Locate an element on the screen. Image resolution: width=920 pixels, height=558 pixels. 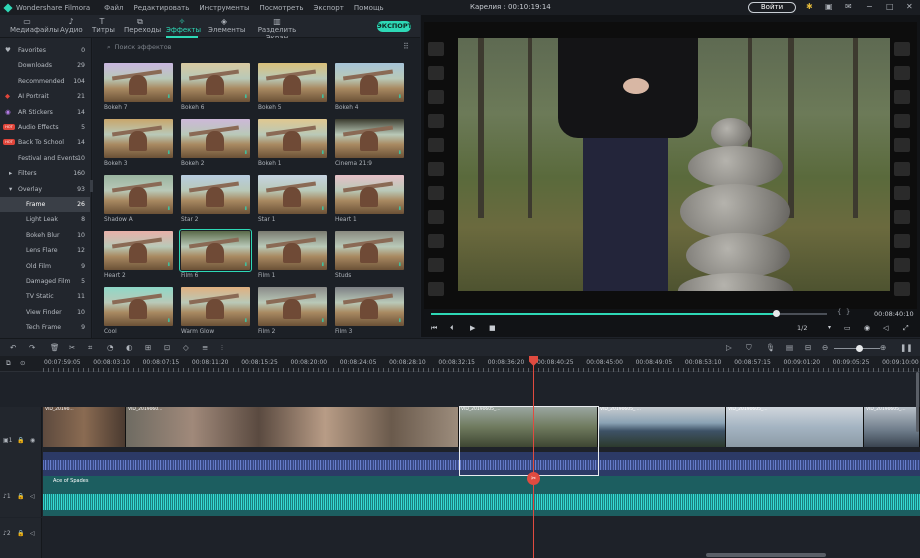
grid-view-icon: ⠿ is located at coordinates (406, 46).